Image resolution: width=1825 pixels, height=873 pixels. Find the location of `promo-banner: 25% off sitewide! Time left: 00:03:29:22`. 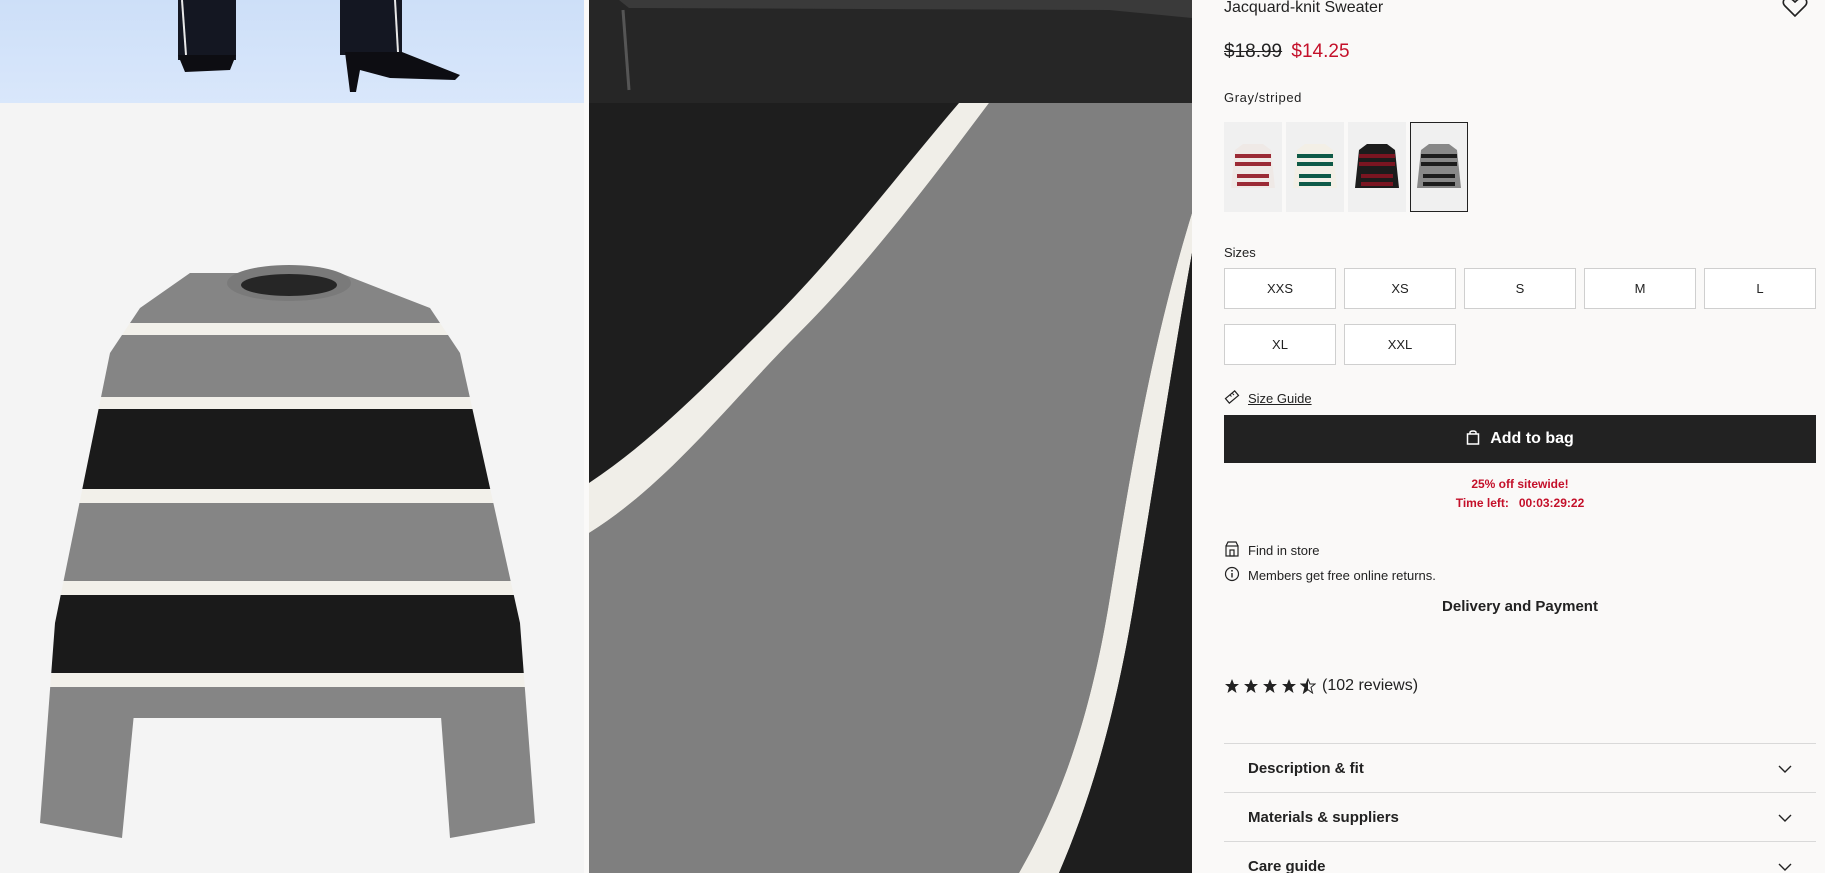

promo-banner: 25% off sitewide! Time left: 00:03:29:22 is located at coordinates (1520, 494).